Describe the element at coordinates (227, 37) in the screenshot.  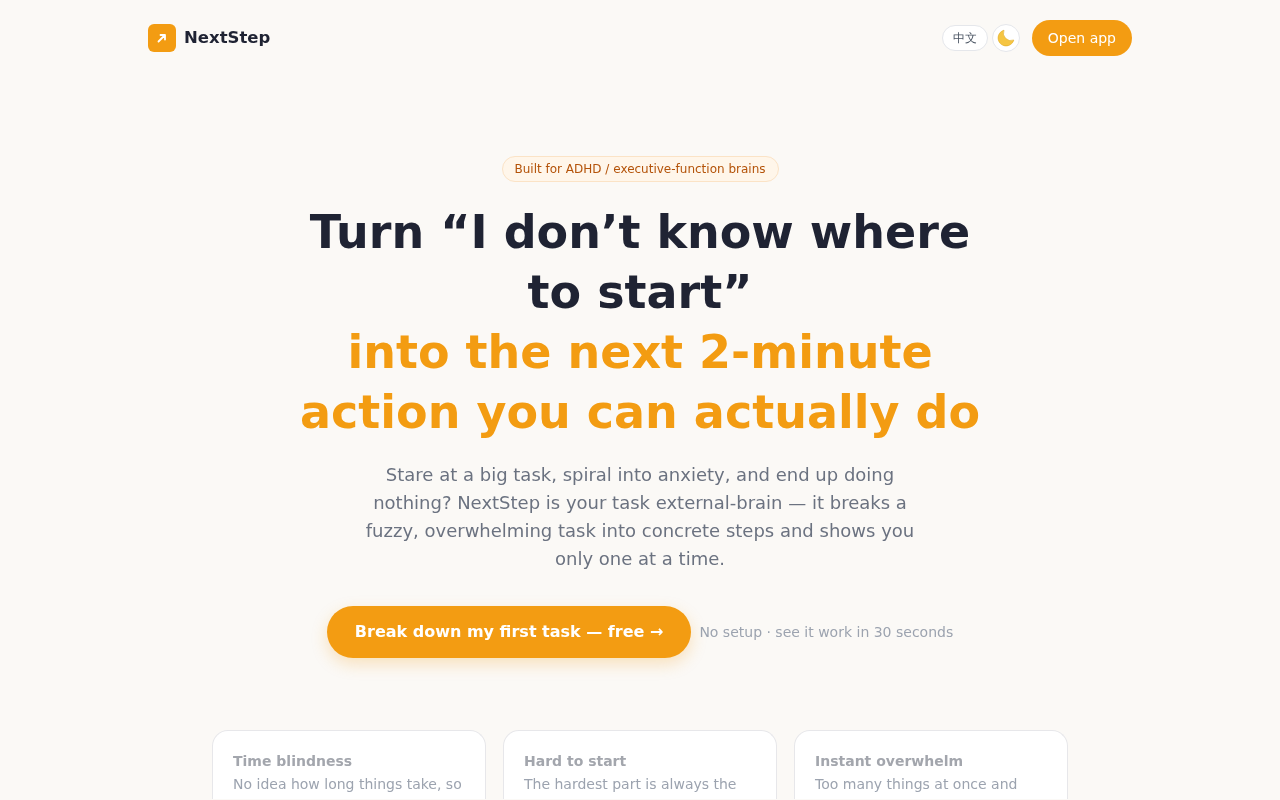
I see `brand-name: NextStep` at that location.